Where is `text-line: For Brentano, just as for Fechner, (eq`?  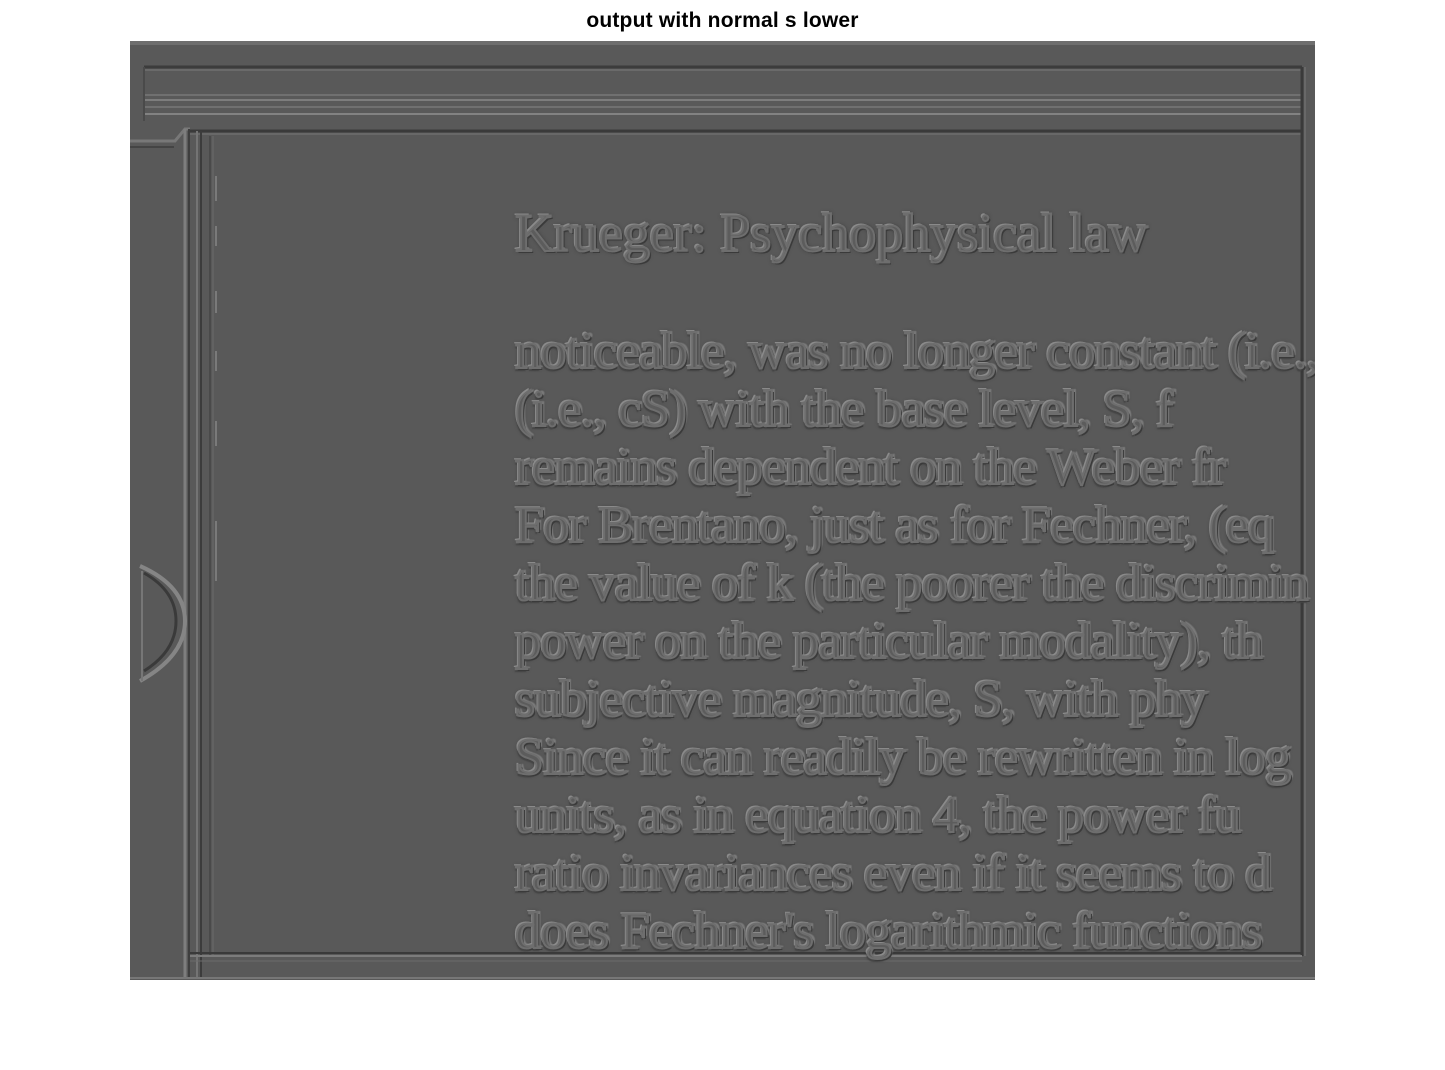
text-line: For Brentano, just as for Fechner, (eq is located at coordinates (894, 525).